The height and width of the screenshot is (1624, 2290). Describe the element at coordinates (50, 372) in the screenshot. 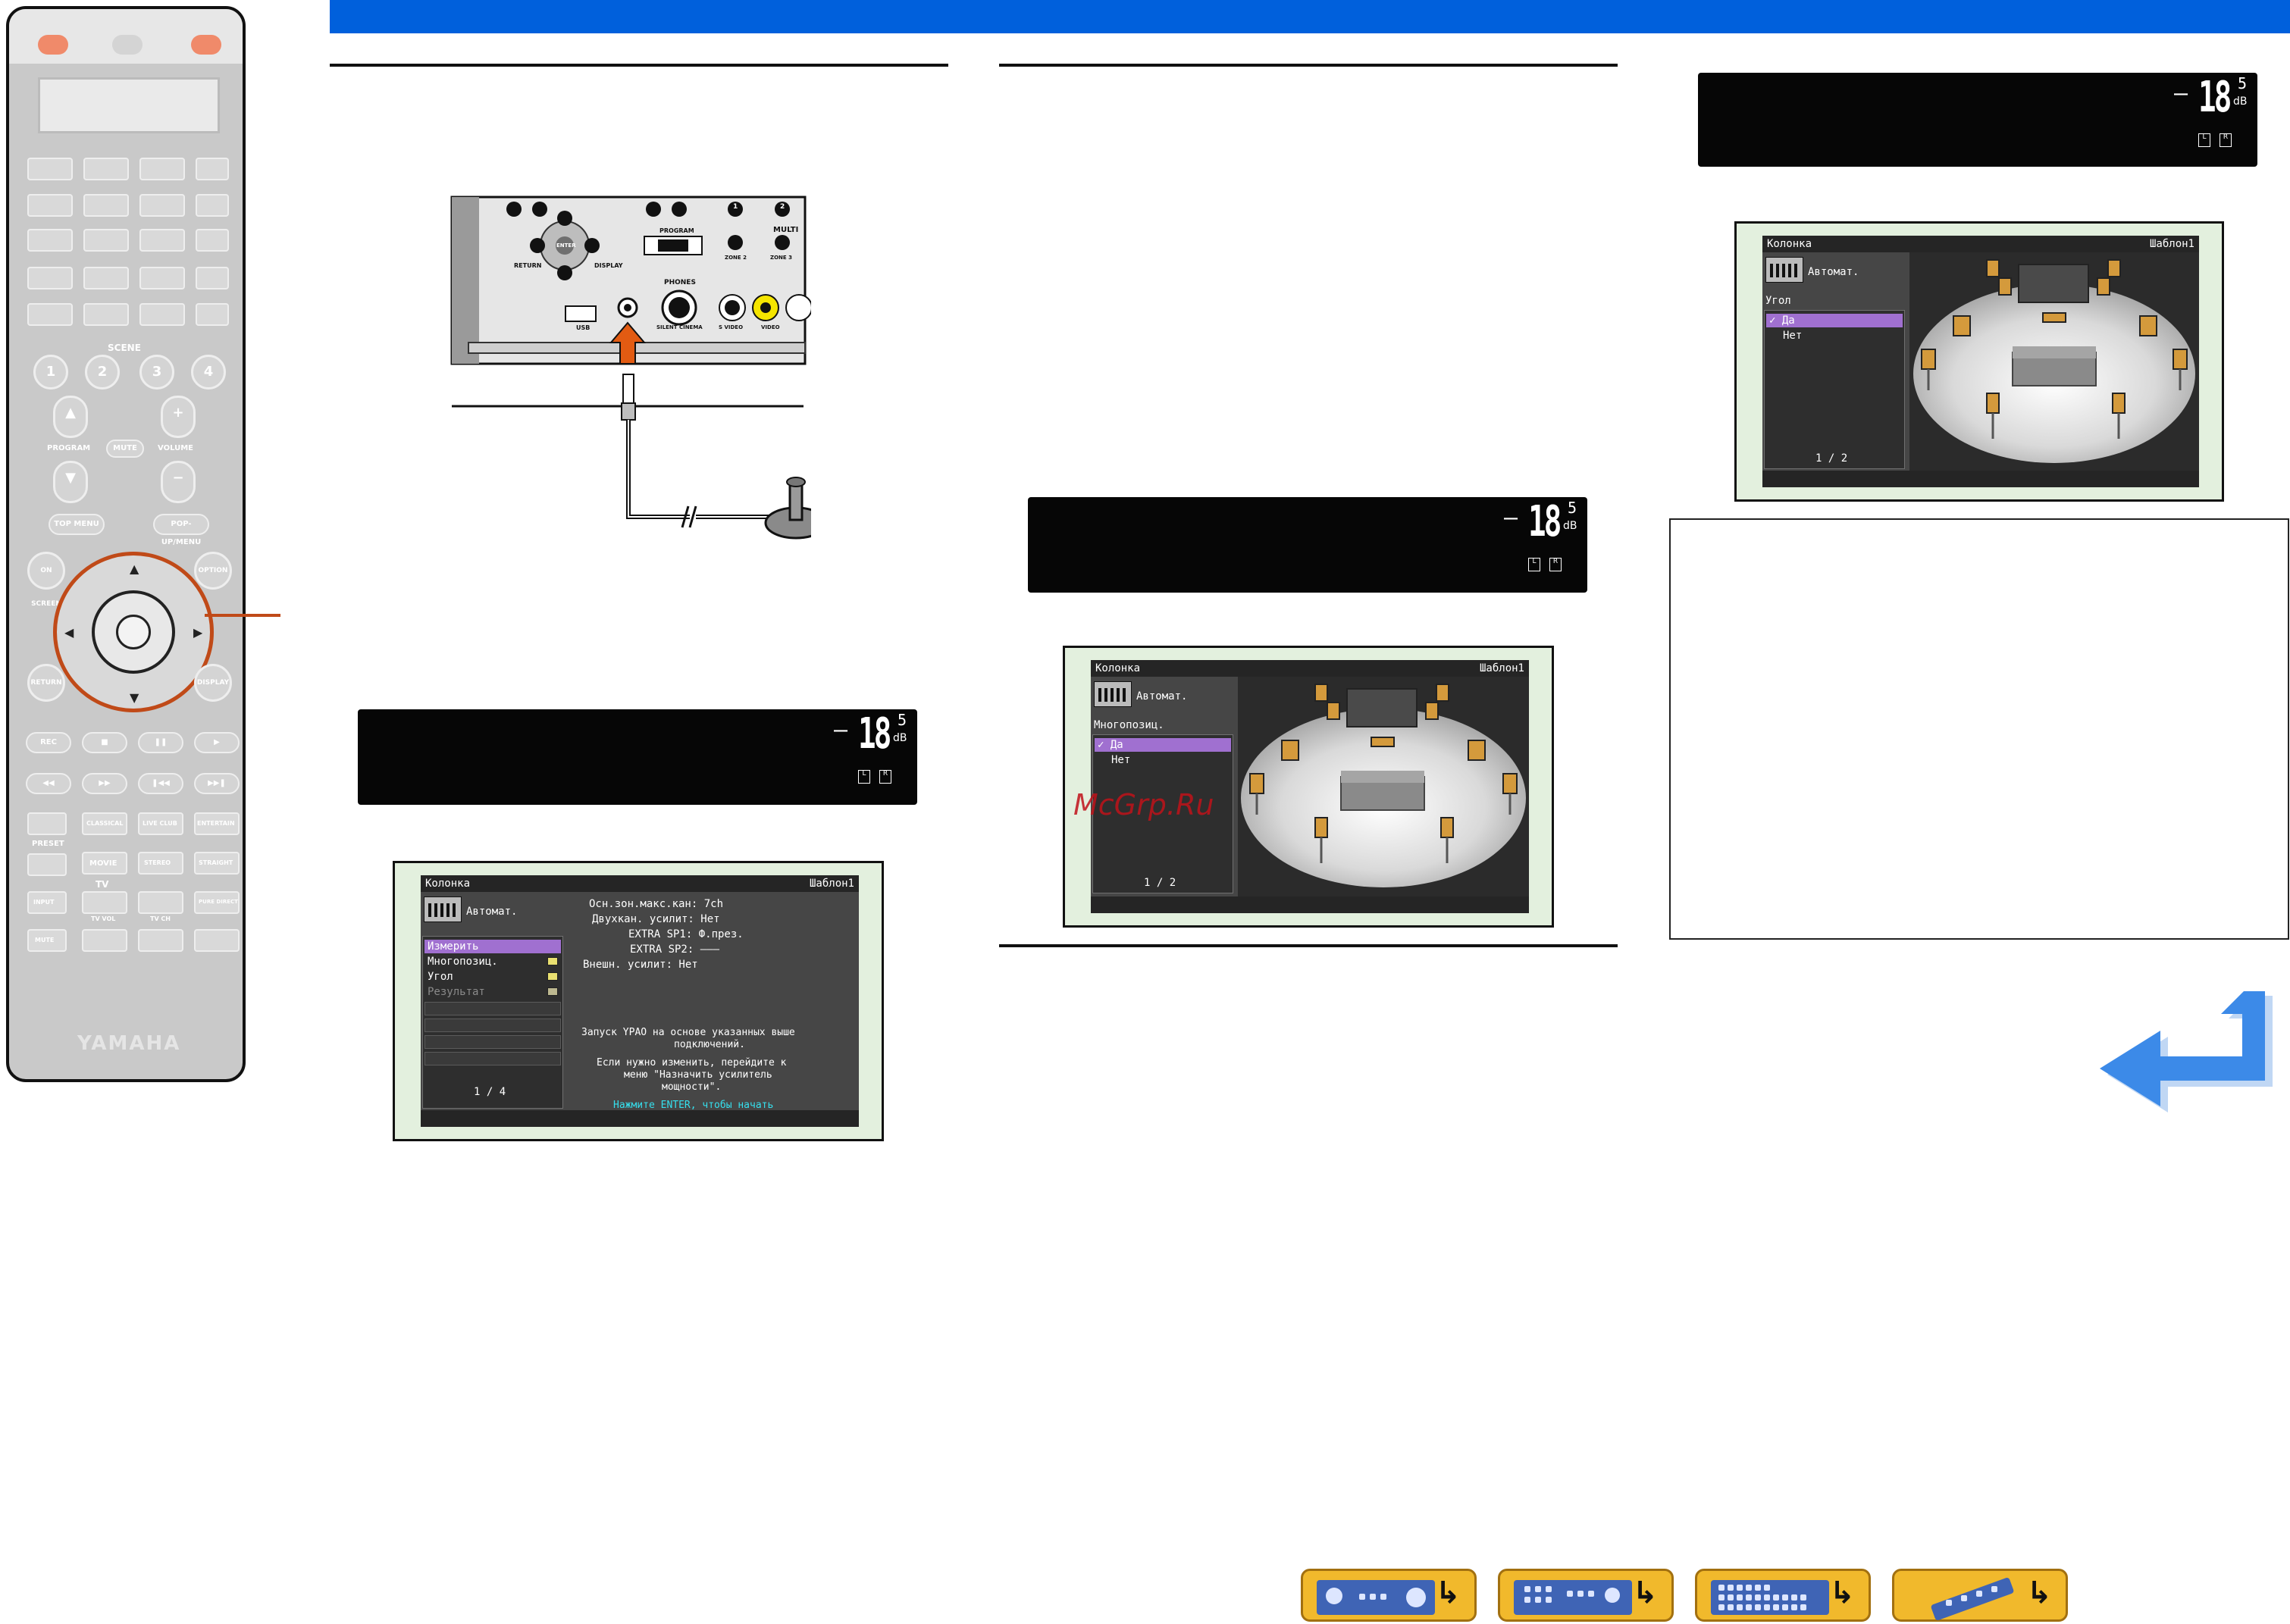

I see `scene-button-1: 1` at that location.